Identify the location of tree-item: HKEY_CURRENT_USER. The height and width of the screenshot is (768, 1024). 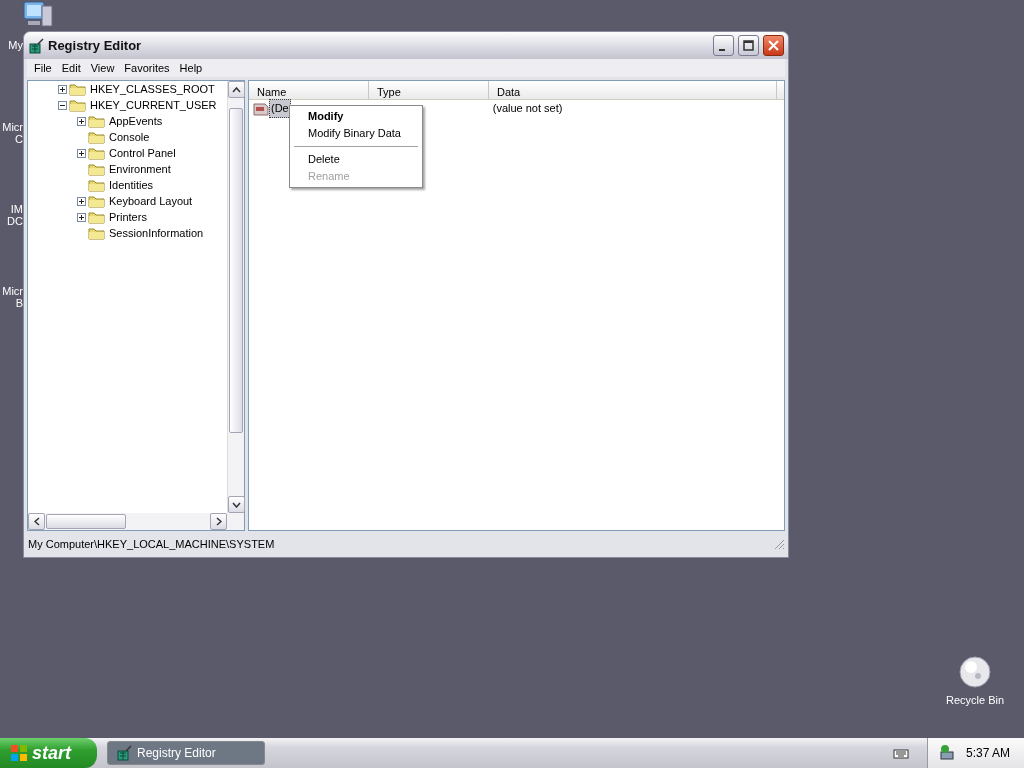
(153, 105).